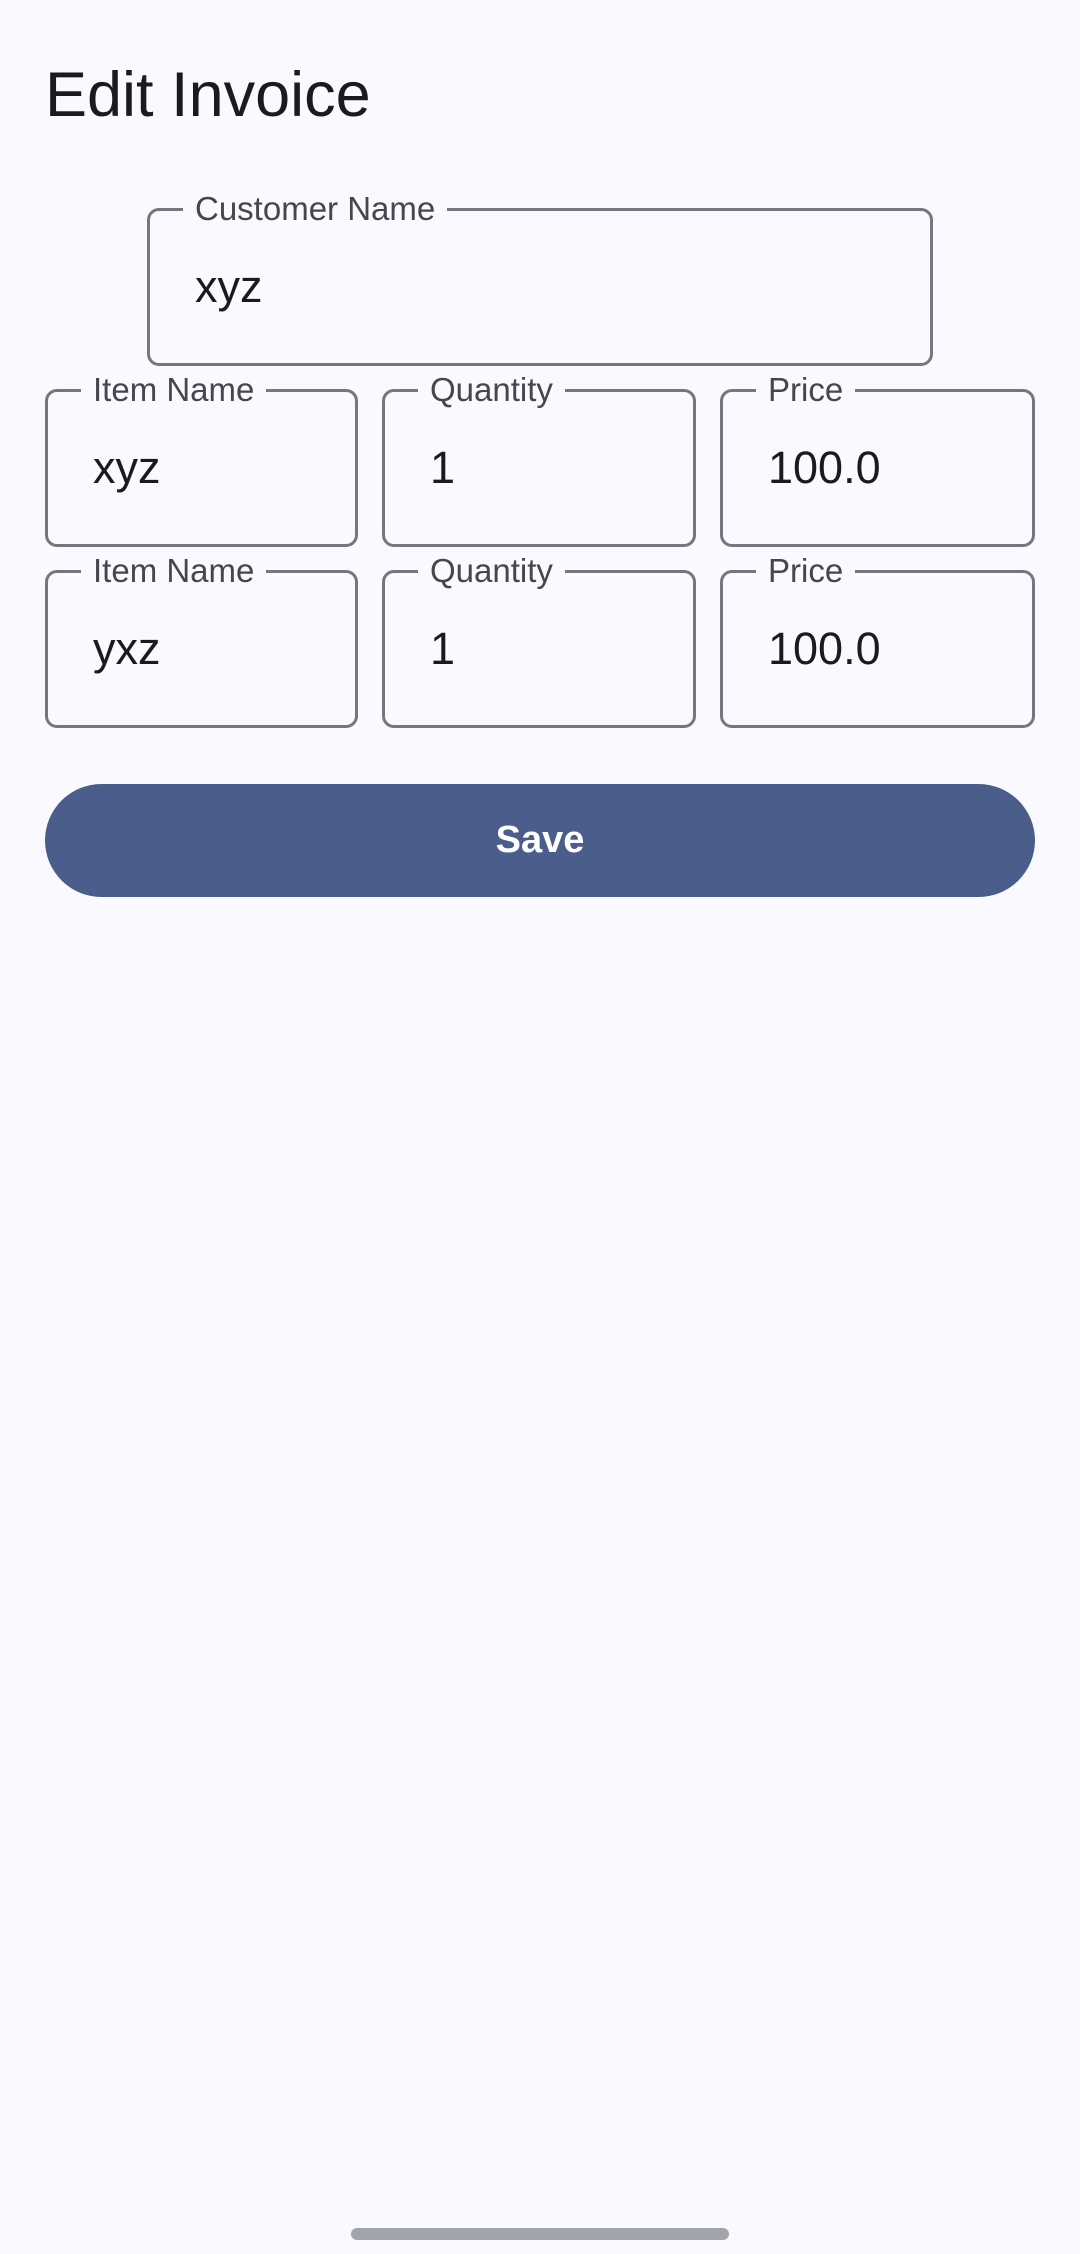 The image size is (1080, 2254). What do you see at coordinates (208, 95) in the screenshot?
I see `page-title: Edit Invoice` at bounding box center [208, 95].